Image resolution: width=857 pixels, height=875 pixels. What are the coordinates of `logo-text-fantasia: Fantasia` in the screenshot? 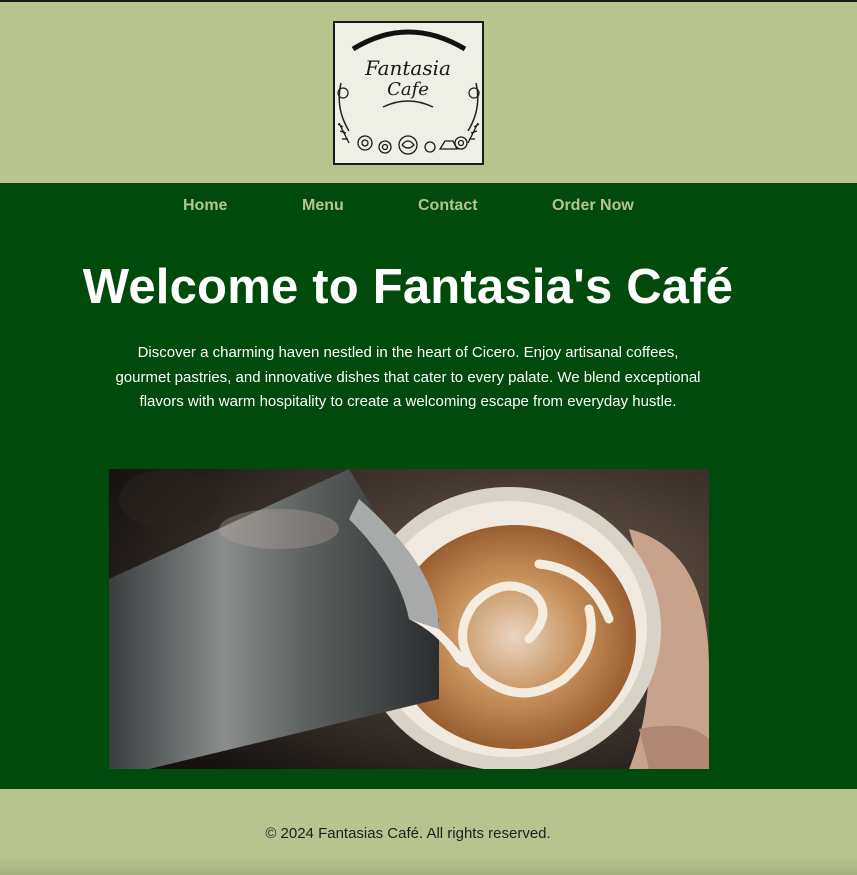 It's located at (407, 68).